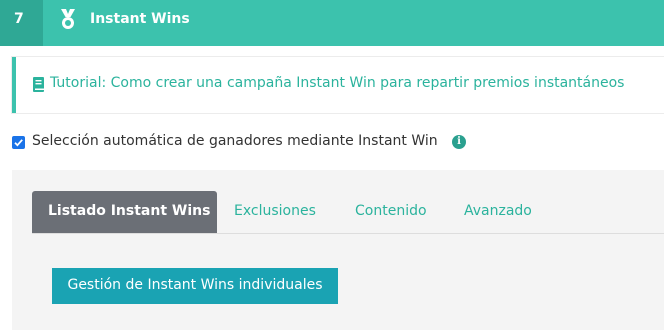 Image resolution: width=664 pixels, height=330 pixels. I want to click on tab-avanzado: Avanzado, so click(498, 212).